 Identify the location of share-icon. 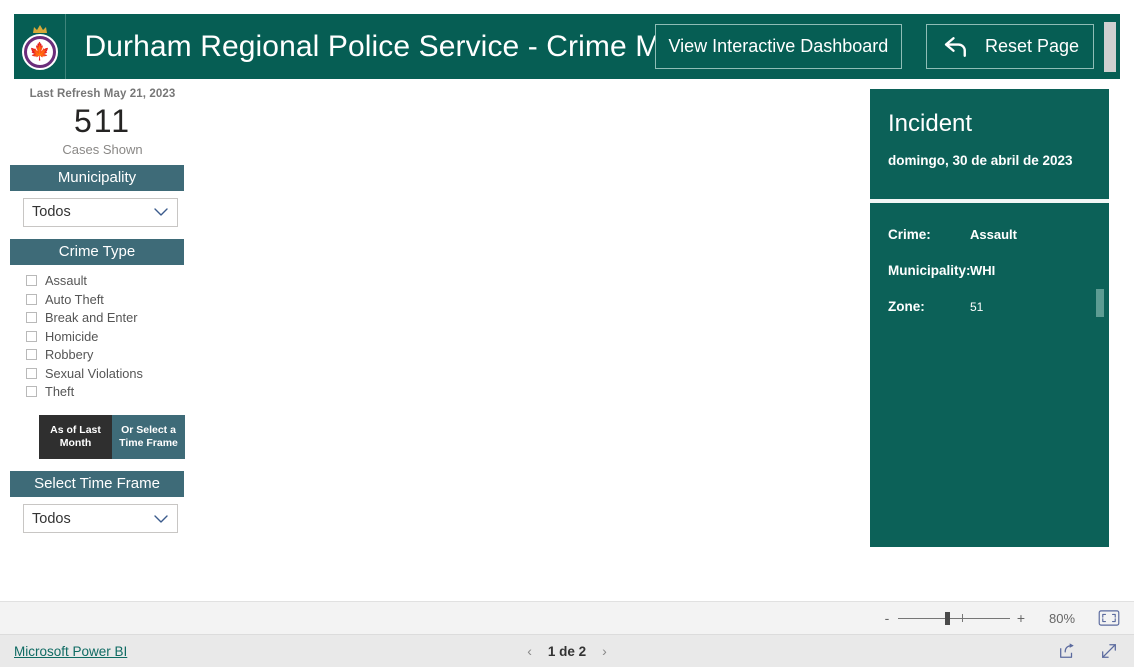
(1067, 651).